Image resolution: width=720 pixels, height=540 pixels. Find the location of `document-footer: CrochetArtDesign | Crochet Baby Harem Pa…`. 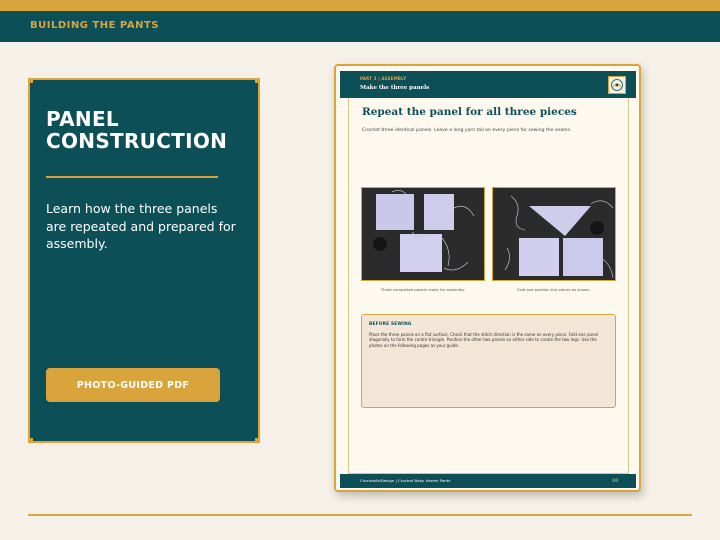

document-footer: CrochetArtDesign | Crochet Baby Harem Pa… is located at coordinates (488, 481).